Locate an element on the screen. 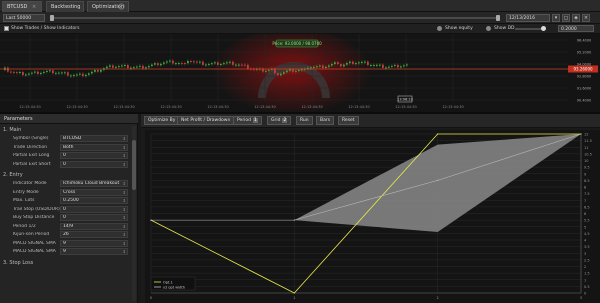  optimize-by-button: Optimize By is located at coordinates (162, 120).